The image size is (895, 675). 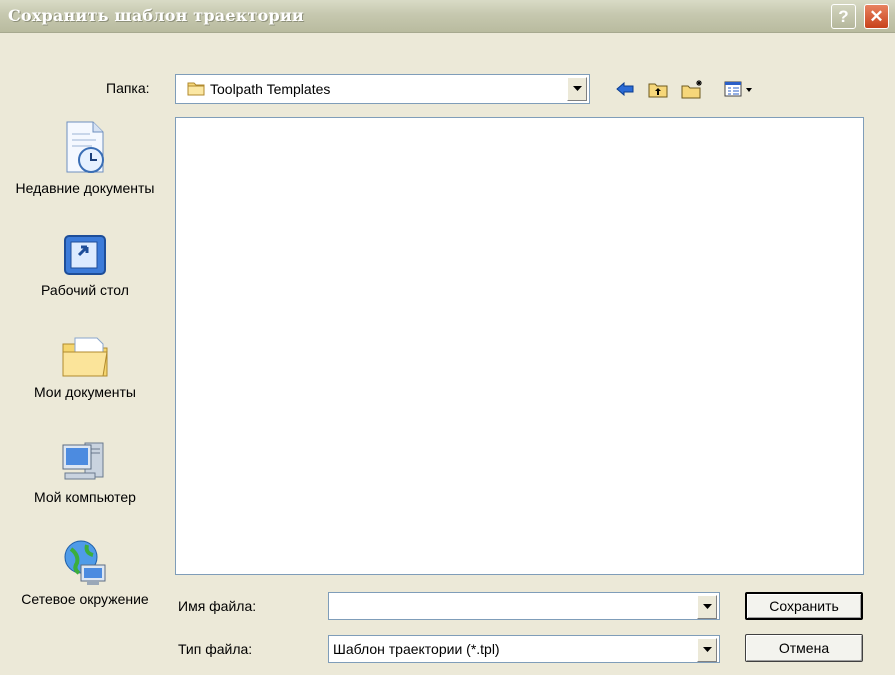 I want to click on network-places-icon, so click(x=85, y=562).